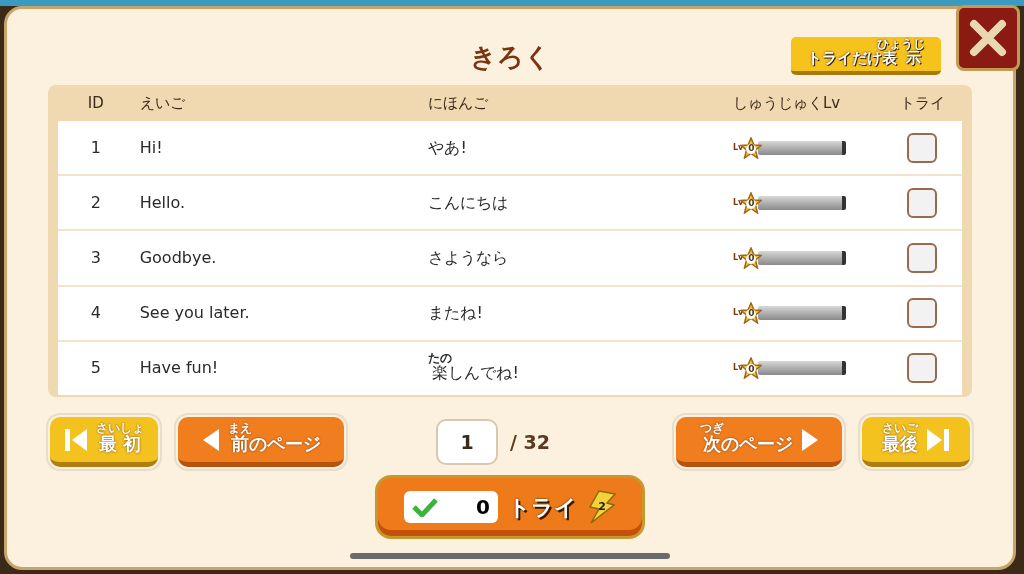 This screenshot has height=574, width=1024. I want to click on dialog-title: きろく, so click(510, 57).